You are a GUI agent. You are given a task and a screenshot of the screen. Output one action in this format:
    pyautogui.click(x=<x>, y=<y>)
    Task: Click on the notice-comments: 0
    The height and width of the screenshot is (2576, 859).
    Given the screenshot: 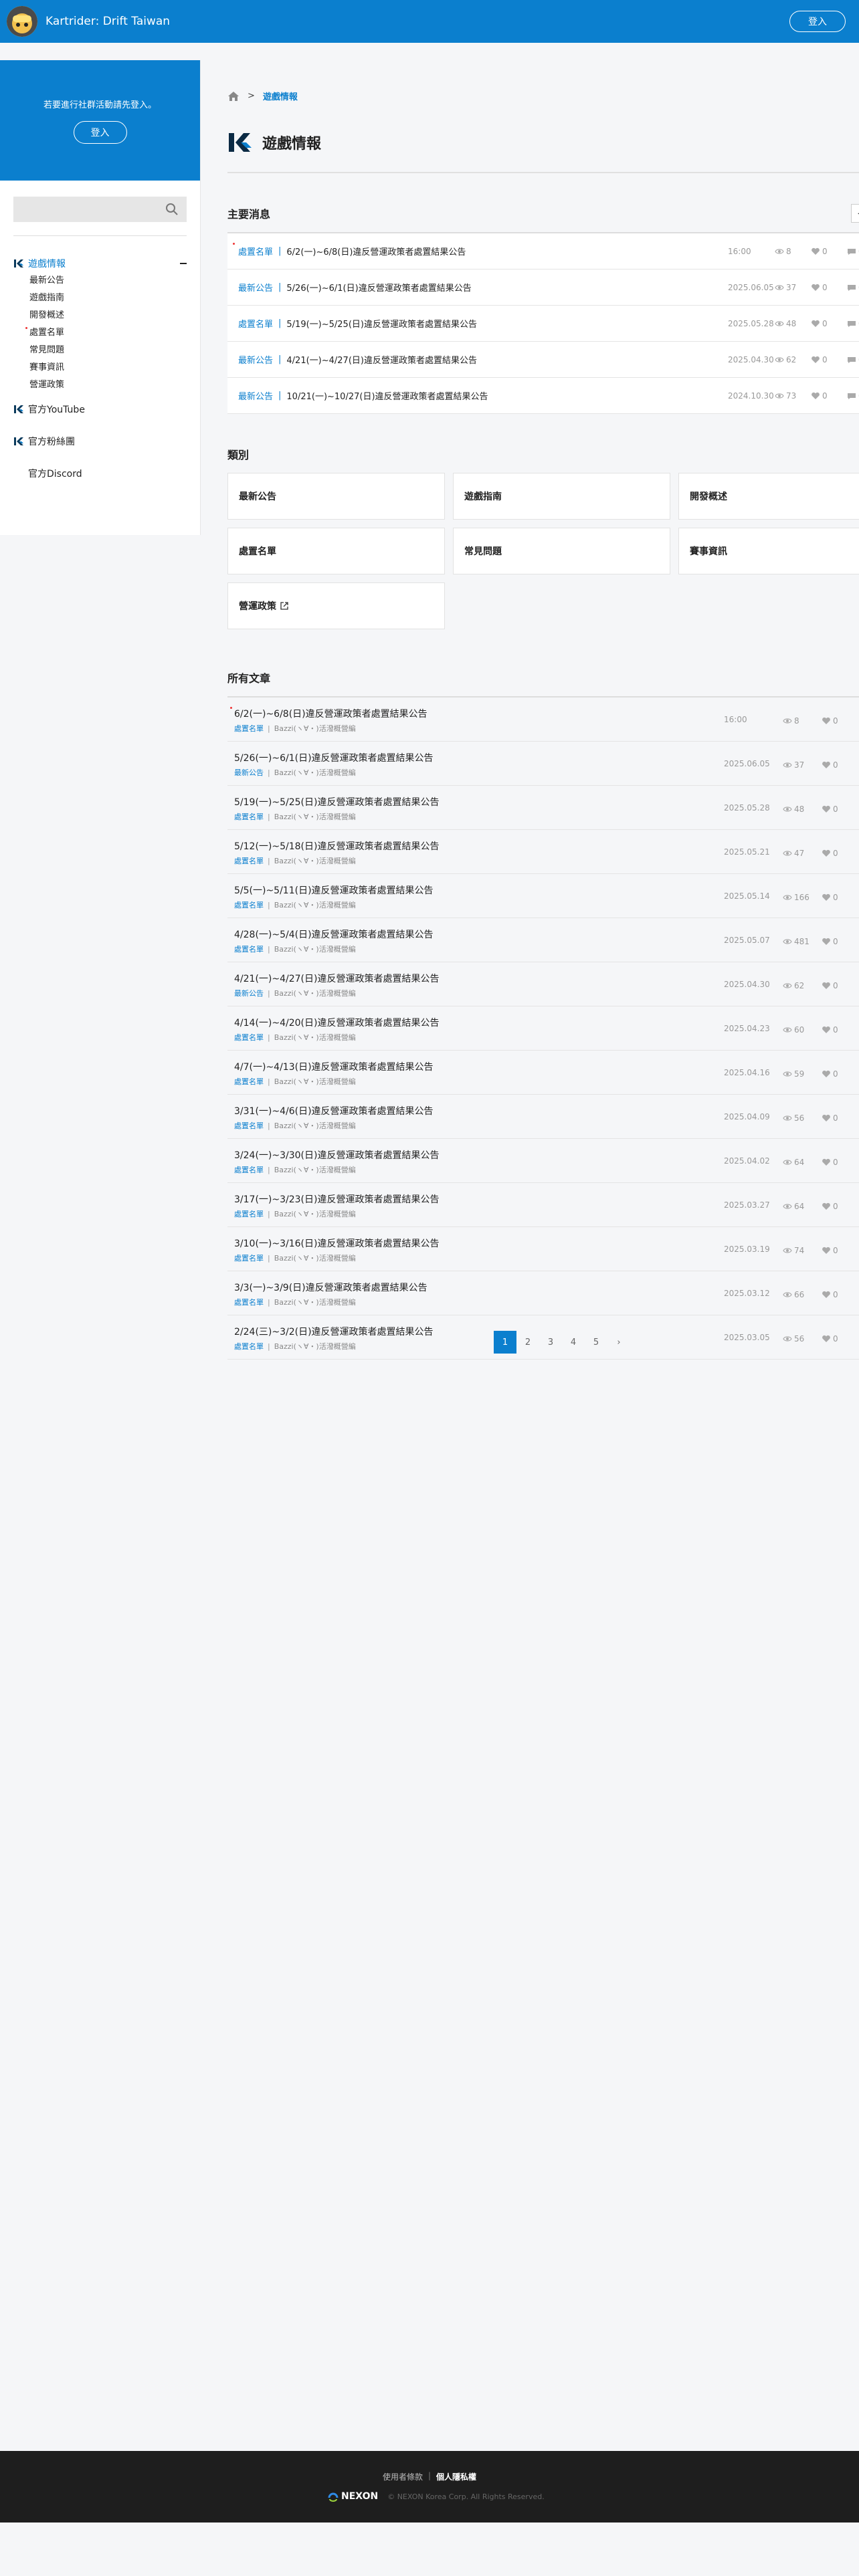 What is the action you would take?
    pyautogui.click(x=853, y=359)
    